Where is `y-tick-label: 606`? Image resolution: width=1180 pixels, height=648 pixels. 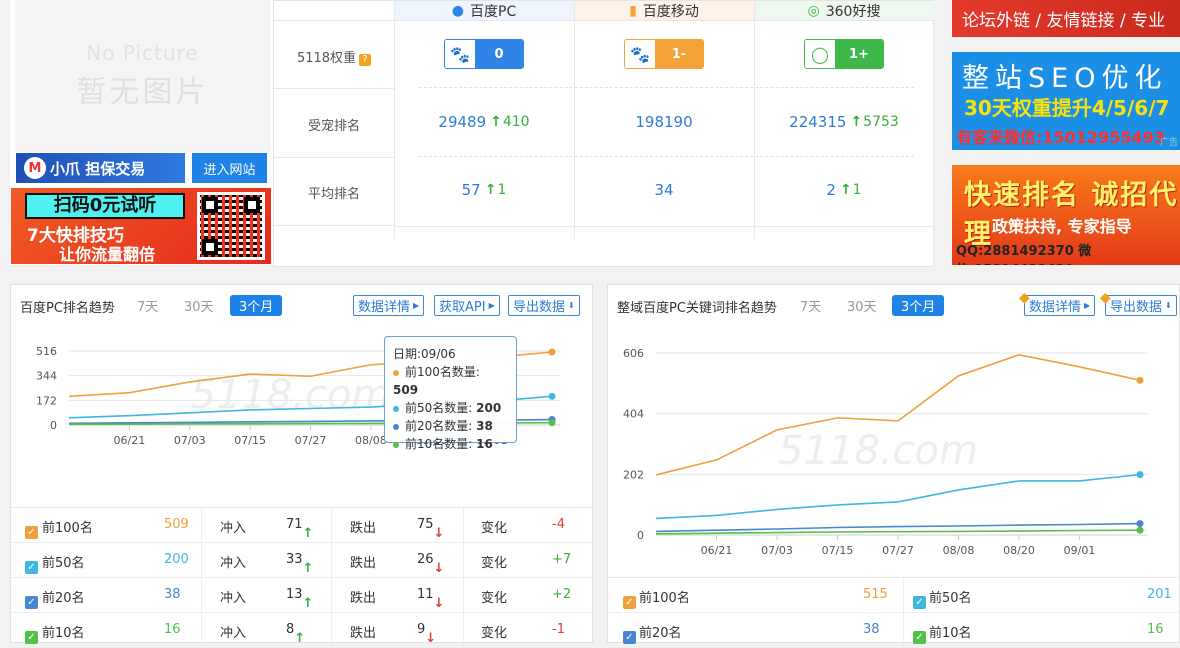
y-tick-label: 606 is located at coordinates (633, 353).